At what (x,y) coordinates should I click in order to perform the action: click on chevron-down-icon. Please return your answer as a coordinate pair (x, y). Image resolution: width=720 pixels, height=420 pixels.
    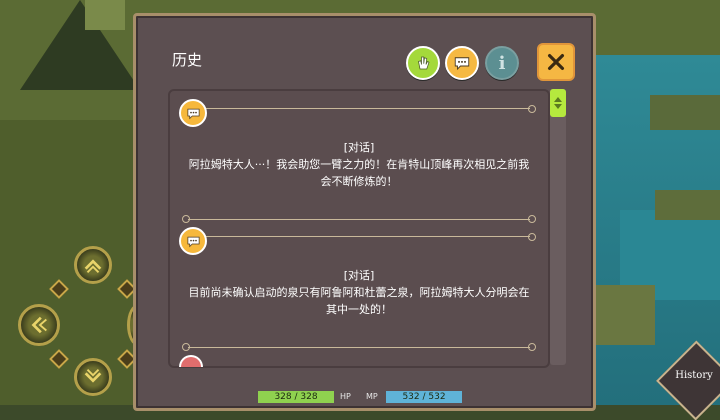
    Looking at the image, I should click on (93, 376).